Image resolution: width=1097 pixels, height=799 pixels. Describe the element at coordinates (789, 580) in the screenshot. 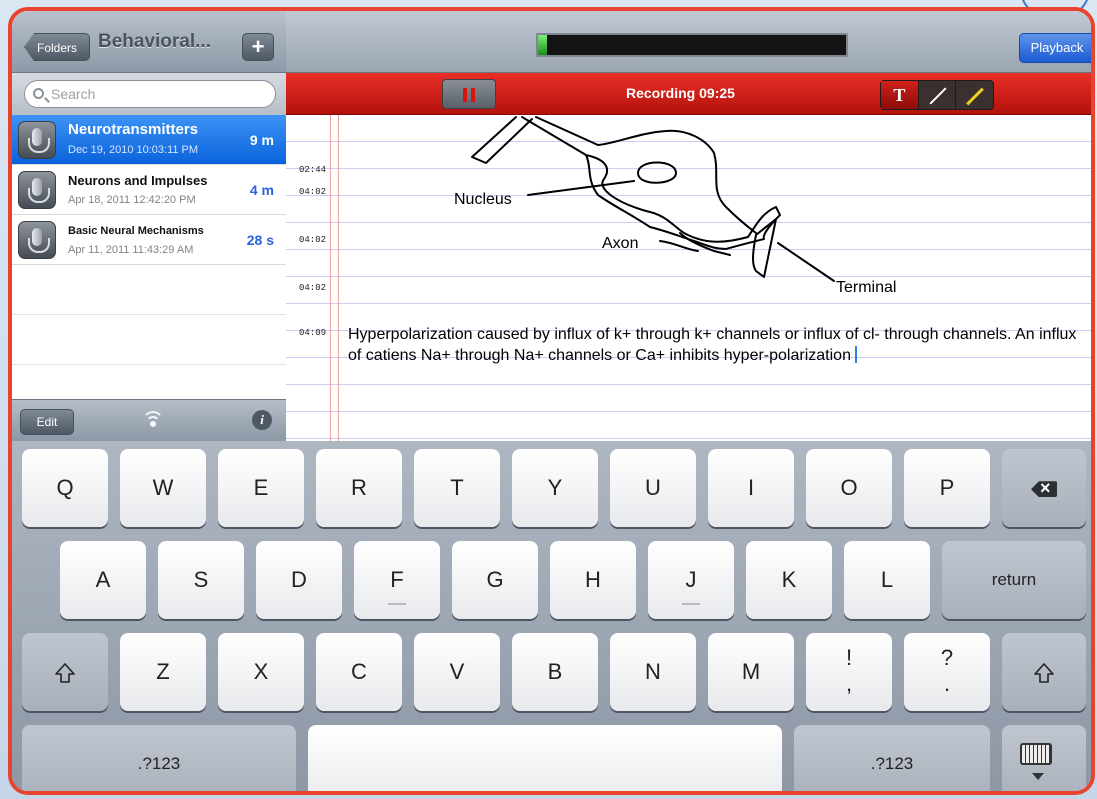

I see `key-k: K` at that location.